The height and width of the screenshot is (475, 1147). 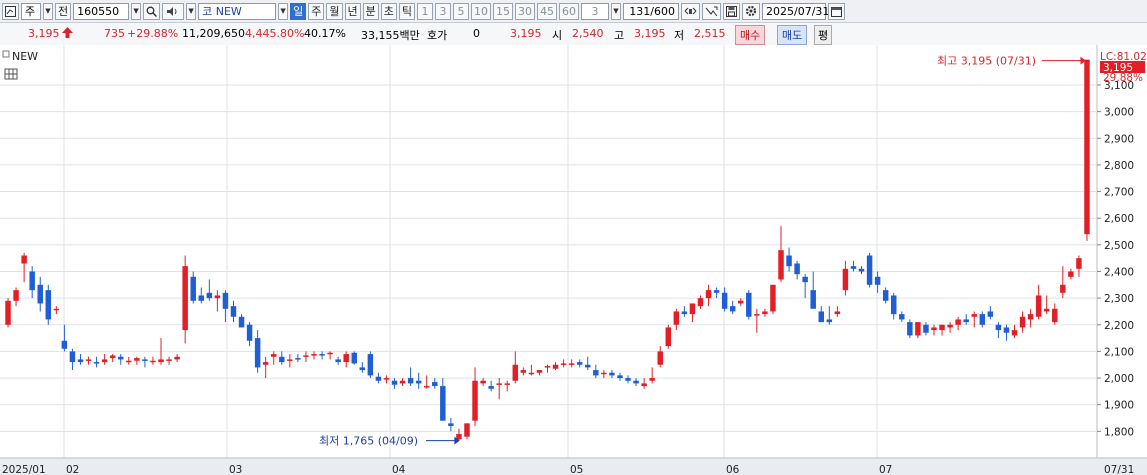 What do you see at coordinates (370, 11) in the screenshot?
I see `tab-period-minute: 분` at bounding box center [370, 11].